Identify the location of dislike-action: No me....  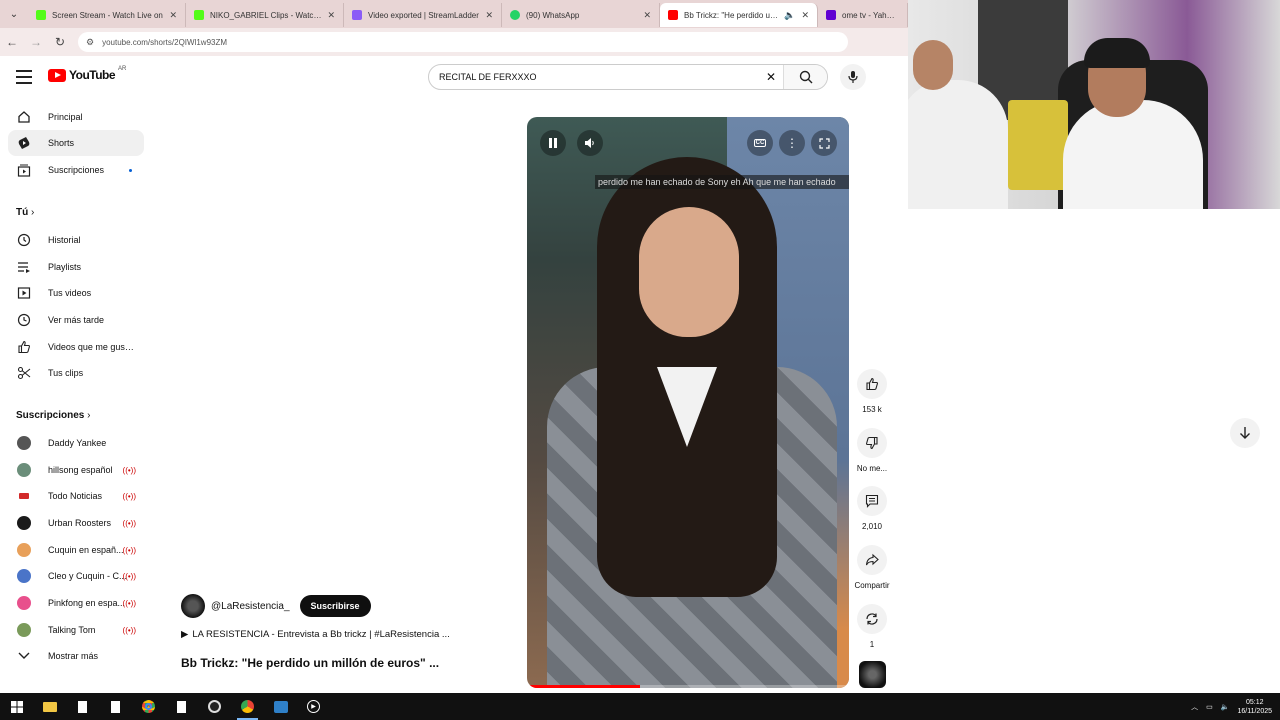
(872, 450).